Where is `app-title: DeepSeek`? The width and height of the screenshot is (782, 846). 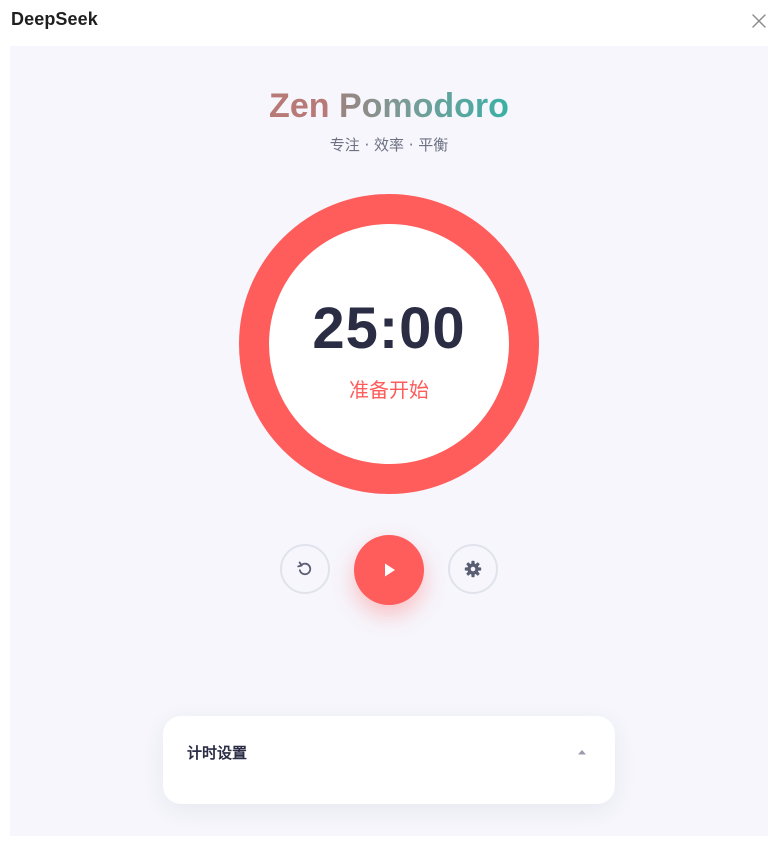
app-title: DeepSeek is located at coordinates (54, 19).